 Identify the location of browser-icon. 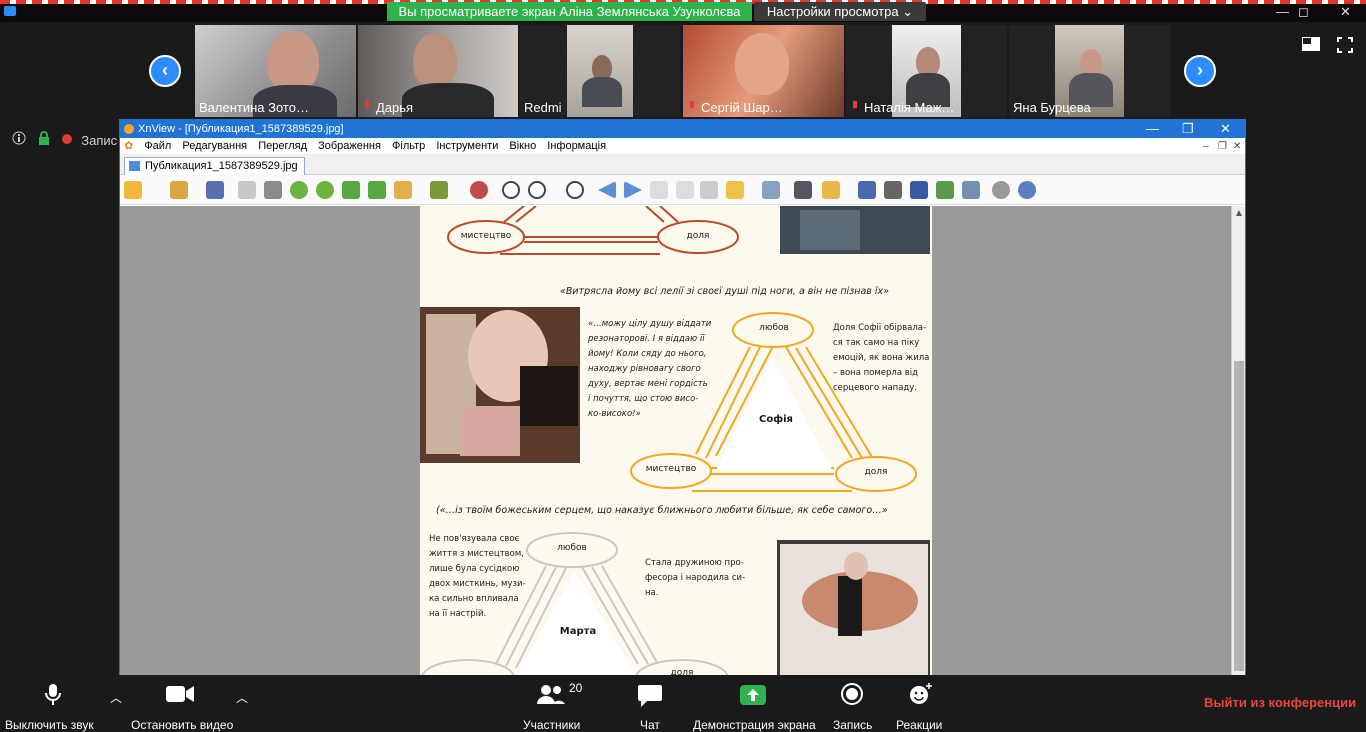
(133, 190).